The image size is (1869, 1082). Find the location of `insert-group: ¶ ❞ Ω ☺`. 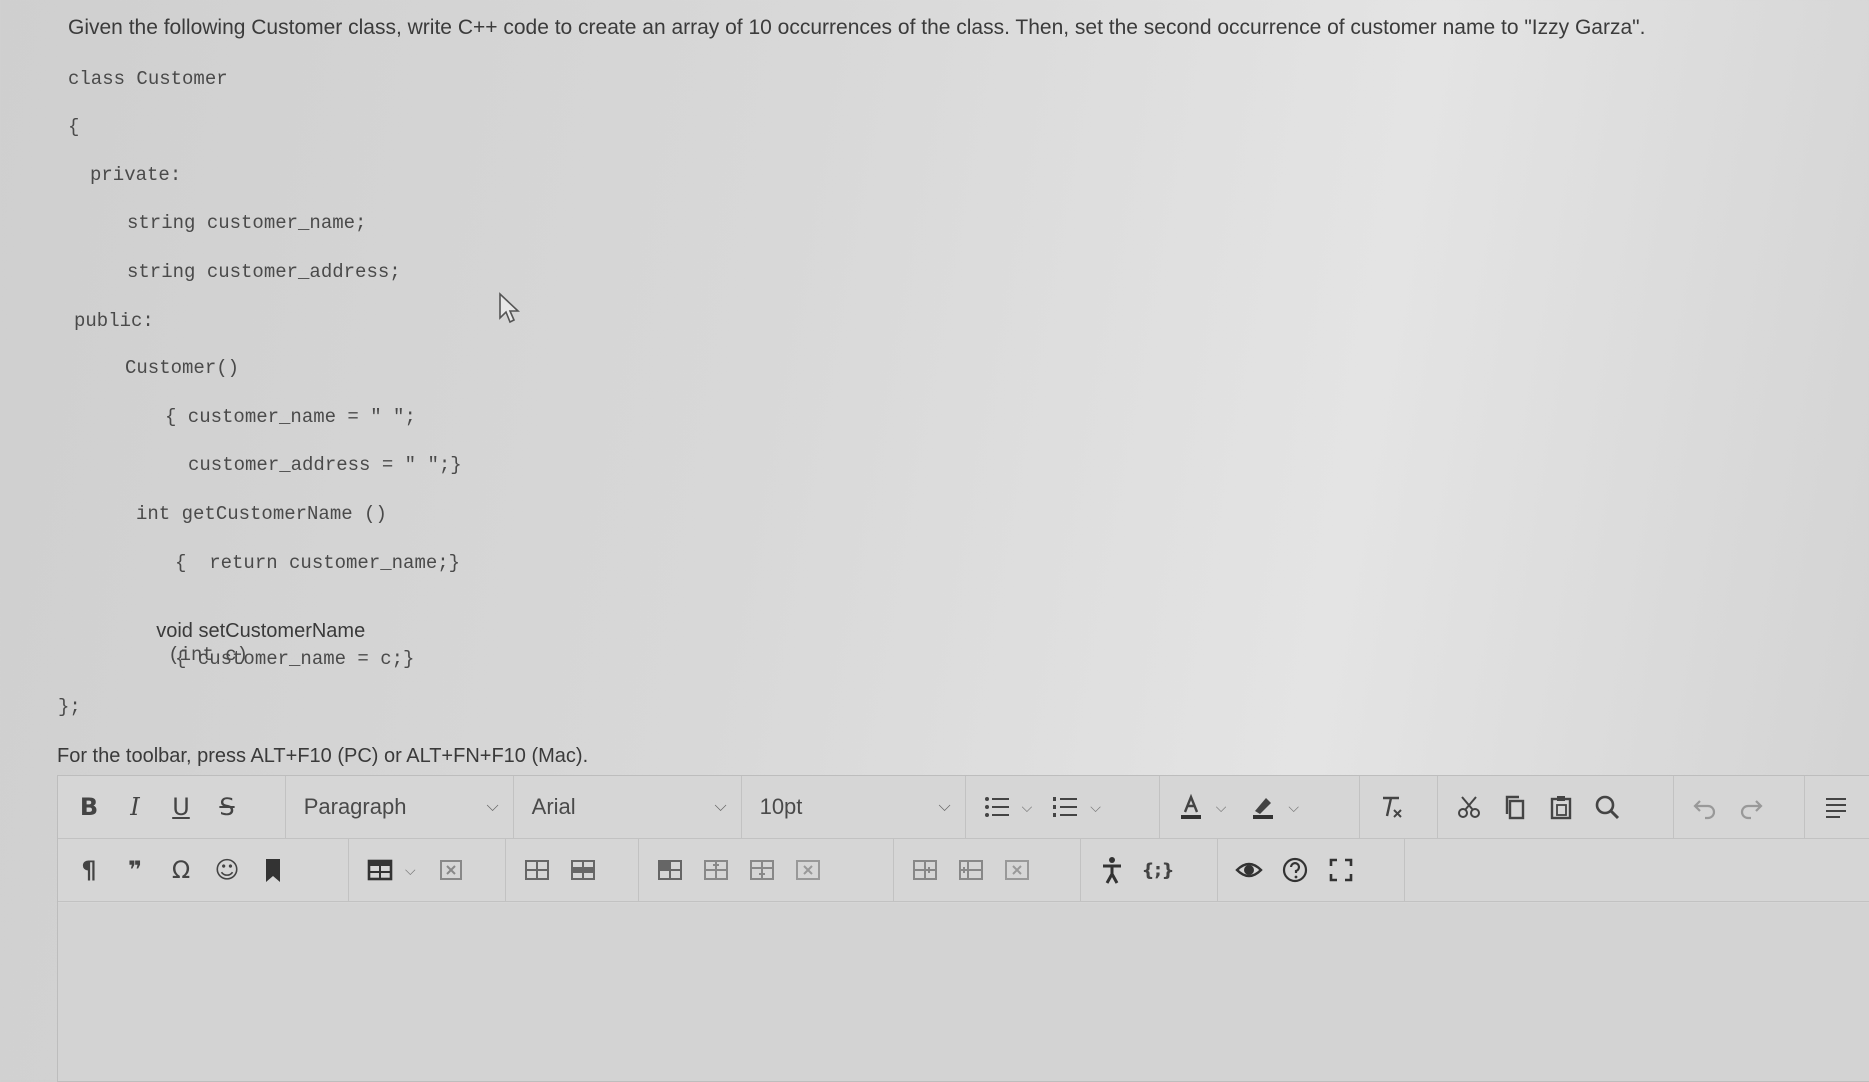

insert-group: ¶ ❞ Ω ☺ is located at coordinates (203, 870).